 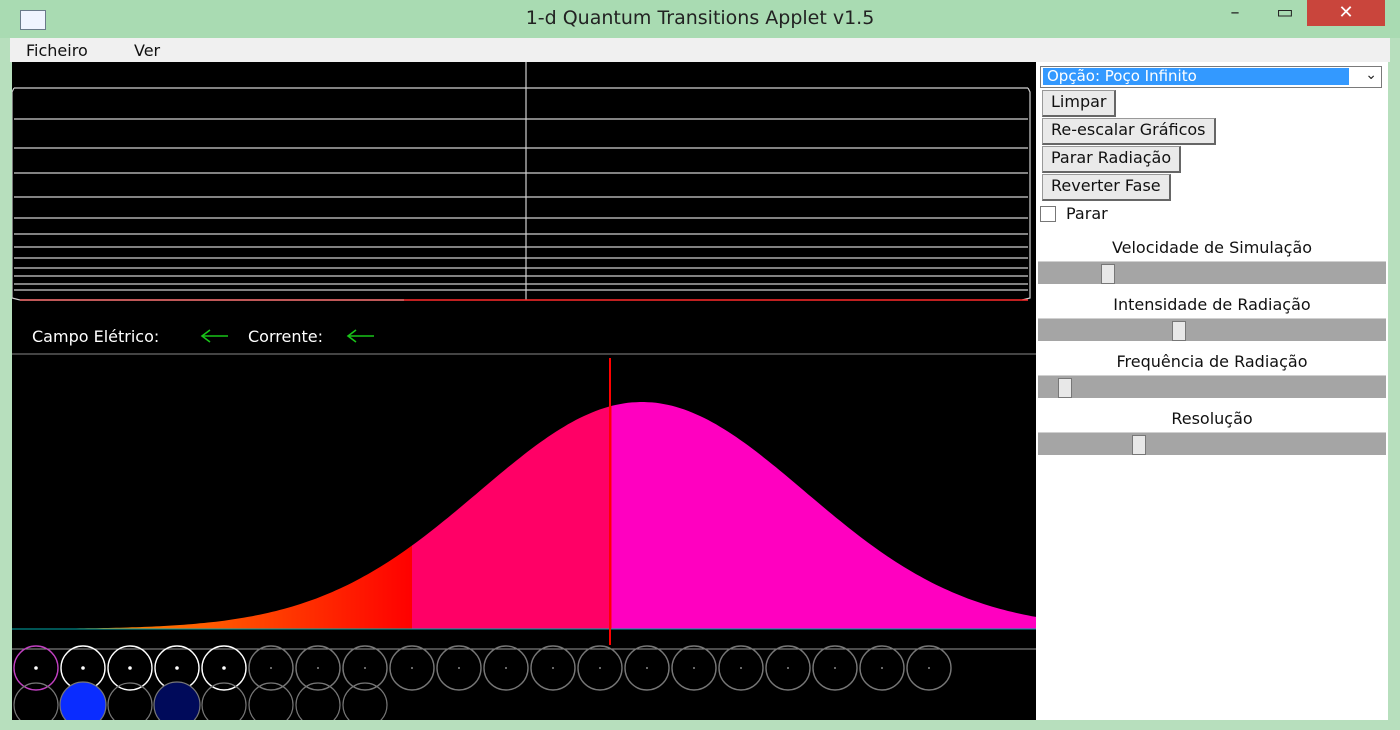 What do you see at coordinates (1087, 213) in the screenshot?
I see `stop-checkbox-label: Parar` at bounding box center [1087, 213].